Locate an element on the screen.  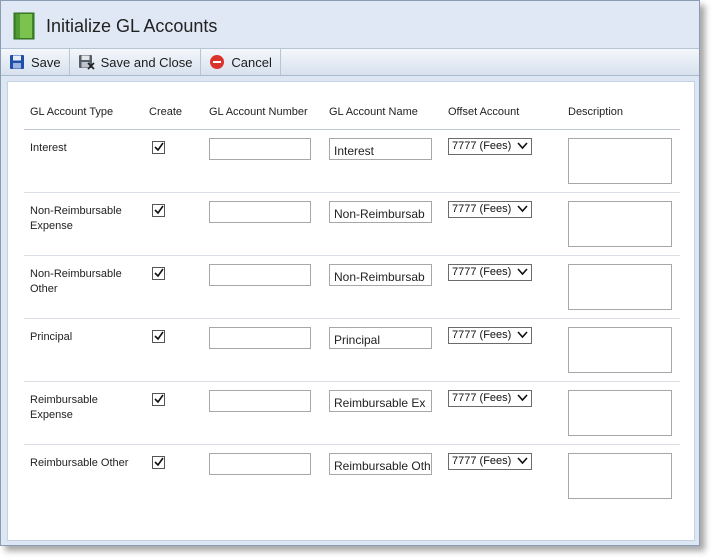
page-title: Initialize GL Accounts is located at coordinates (132, 26).